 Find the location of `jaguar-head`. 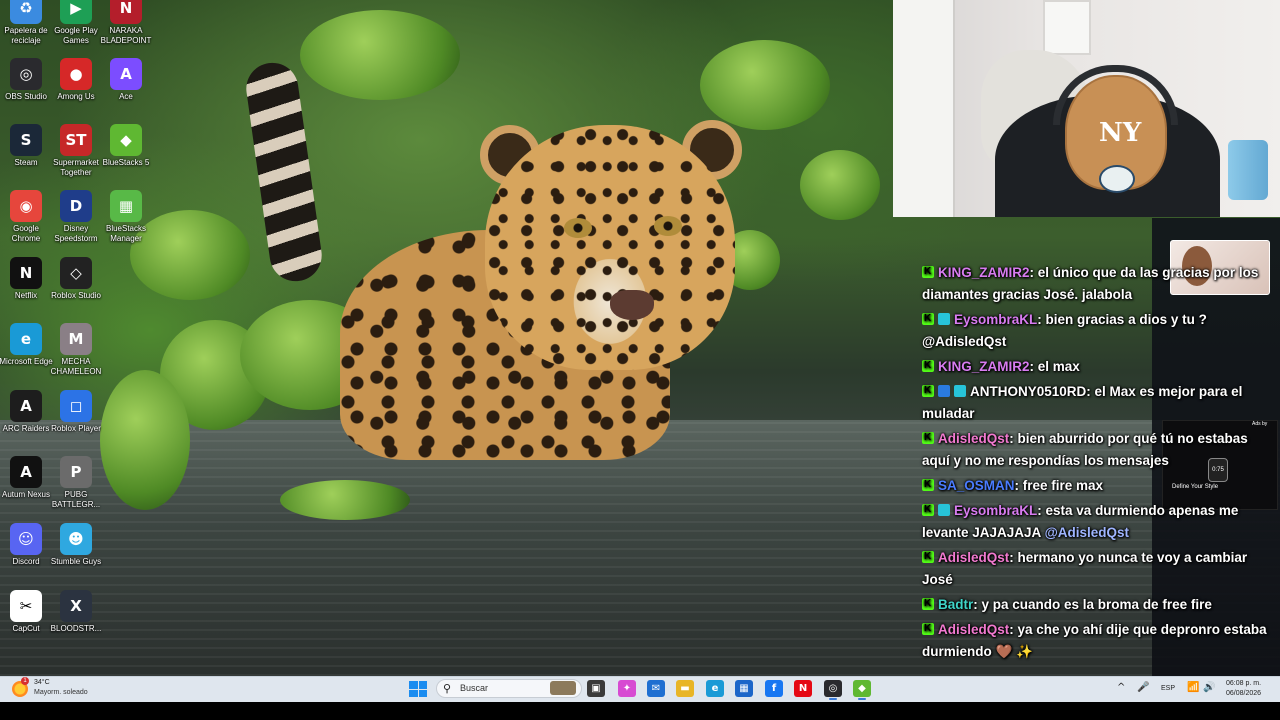

jaguar-head is located at coordinates (610, 247).